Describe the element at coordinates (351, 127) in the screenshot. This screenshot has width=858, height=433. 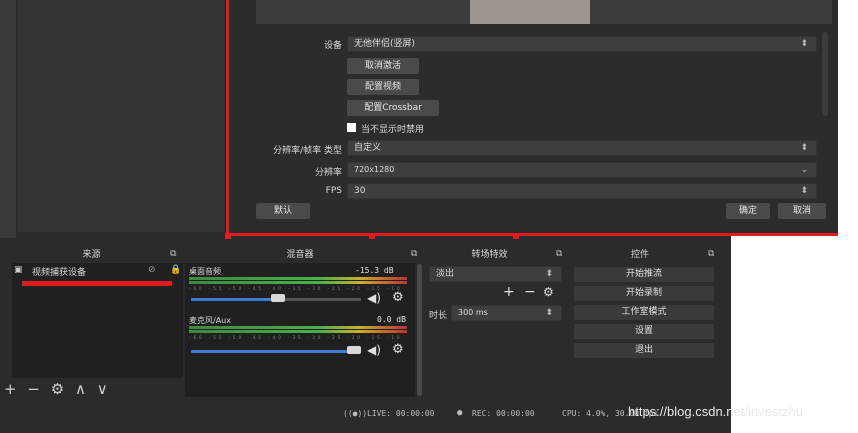
I see `disable-when-hidden-checkbox` at that location.